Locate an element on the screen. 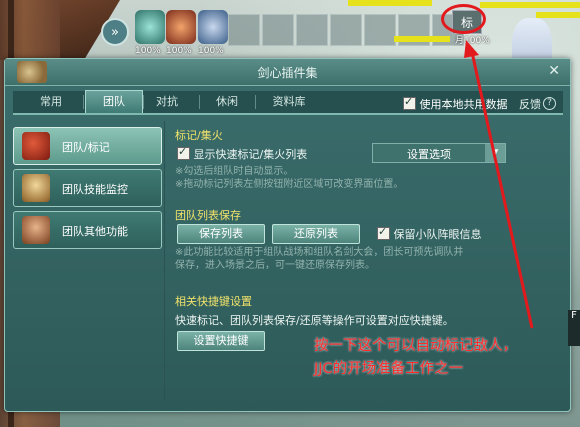 The height and width of the screenshot is (427, 580). save-note: ※此功能比较适用于组队战场和组队名剑大会，团长可预先调队并 is located at coordinates (319, 252).